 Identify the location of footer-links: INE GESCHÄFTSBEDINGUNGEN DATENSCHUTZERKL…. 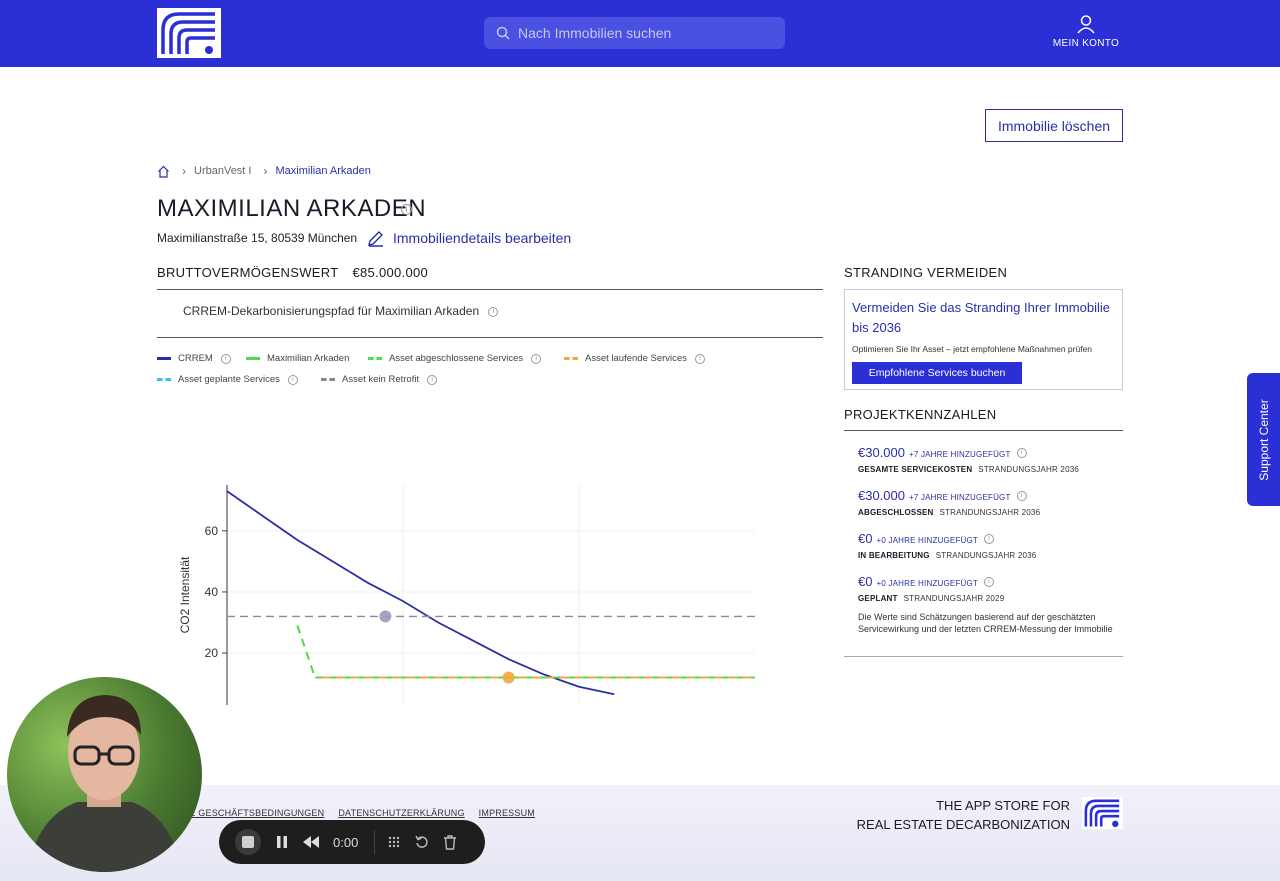
(357, 813).